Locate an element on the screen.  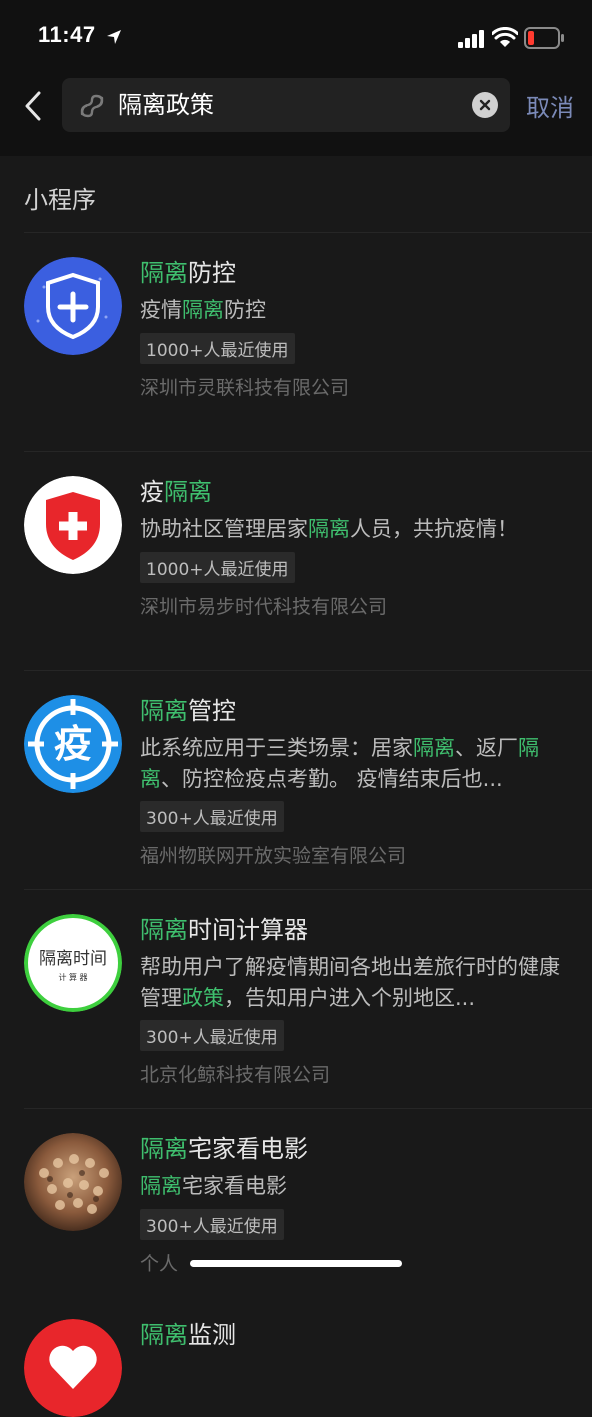
result-item: 隔离监测 is located at coordinates (296, 1358).